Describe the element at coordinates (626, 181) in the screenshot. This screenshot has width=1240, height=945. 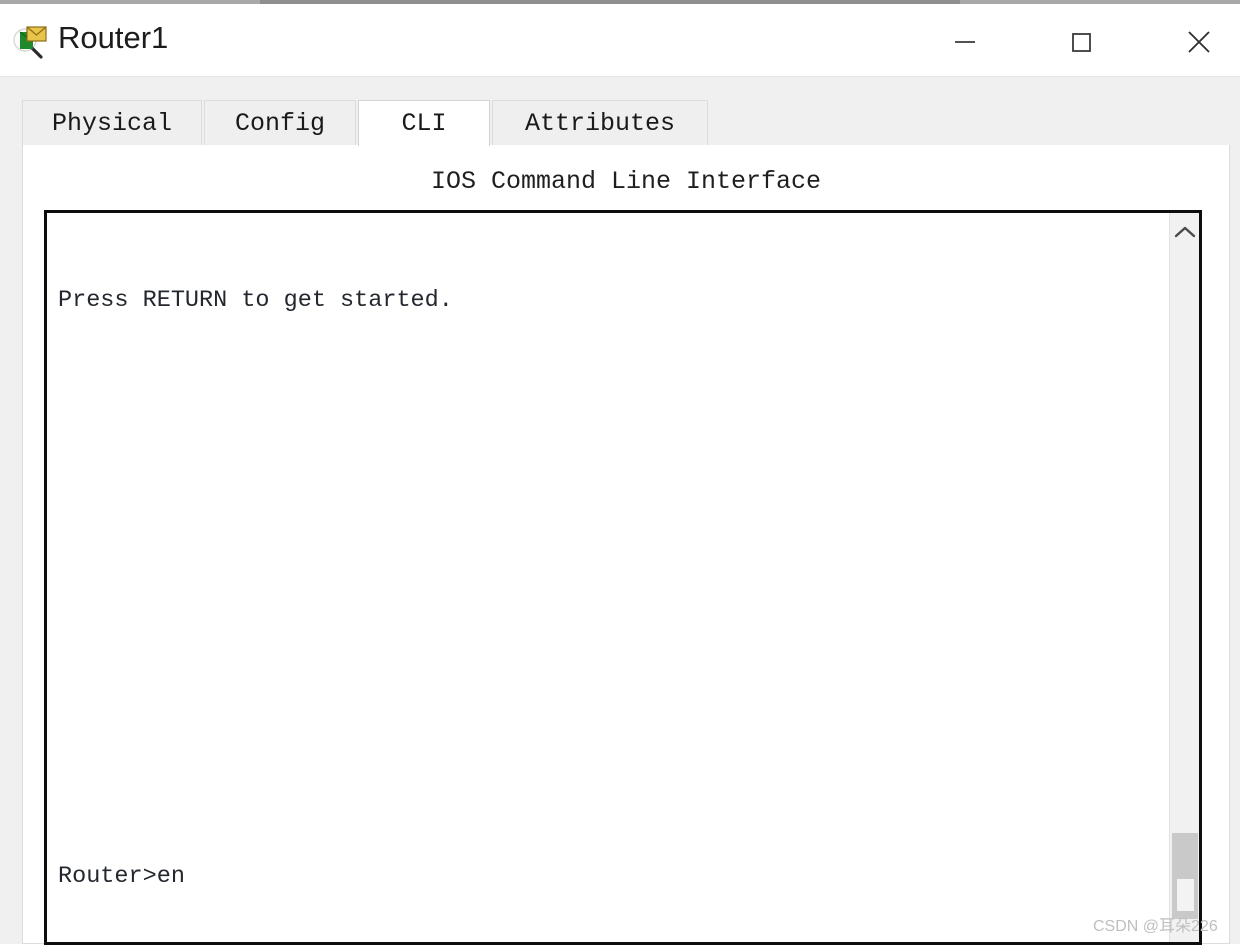
I see `panel-title: IOS Command Line Interface` at that location.